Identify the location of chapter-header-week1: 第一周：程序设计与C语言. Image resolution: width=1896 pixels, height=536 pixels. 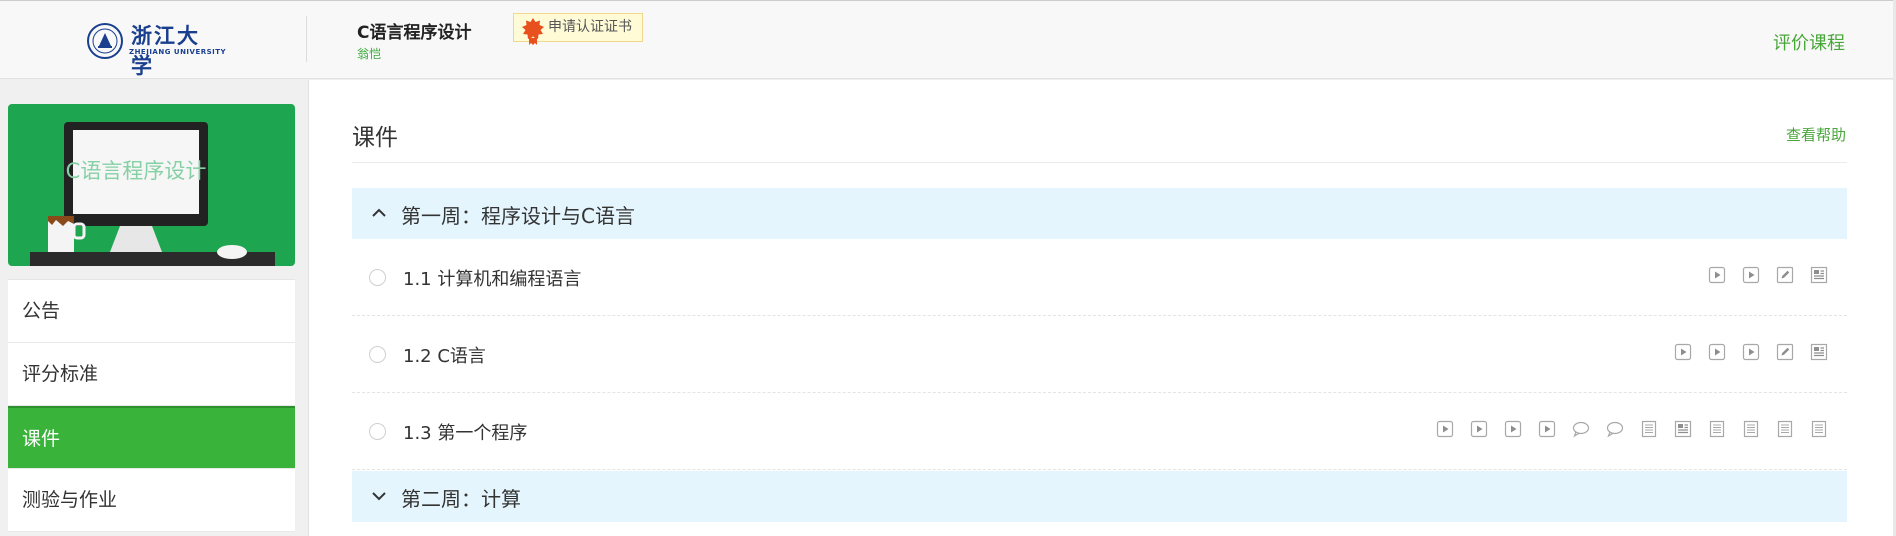
(1099, 213).